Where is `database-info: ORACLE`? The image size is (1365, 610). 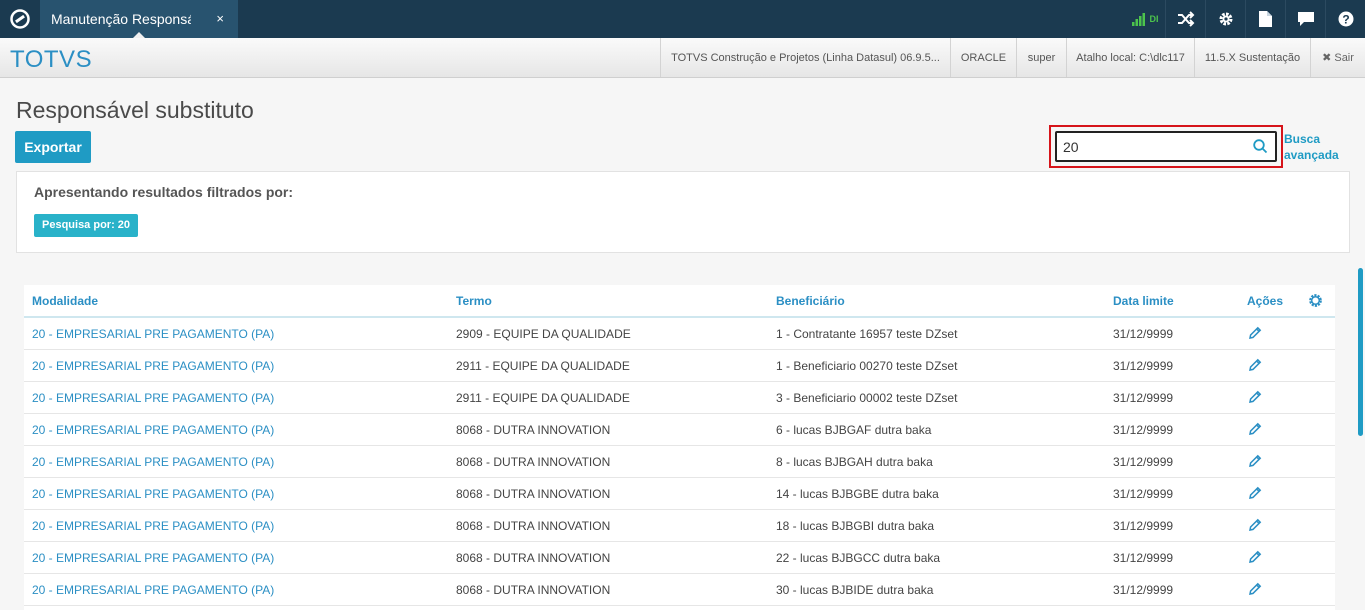
database-info: ORACLE is located at coordinates (983, 57).